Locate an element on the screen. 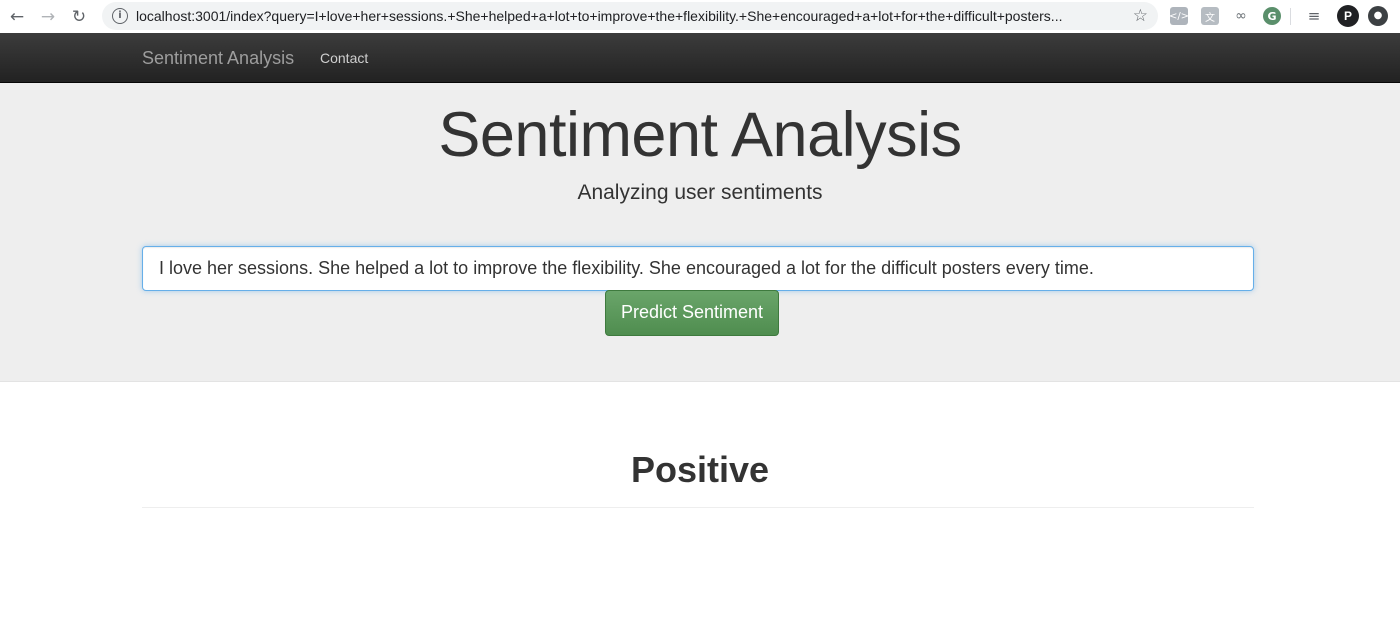 The width and height of the screenshot is (1400, 620). page-title: Sentiment Analysis is located at coordinates (700, 135).